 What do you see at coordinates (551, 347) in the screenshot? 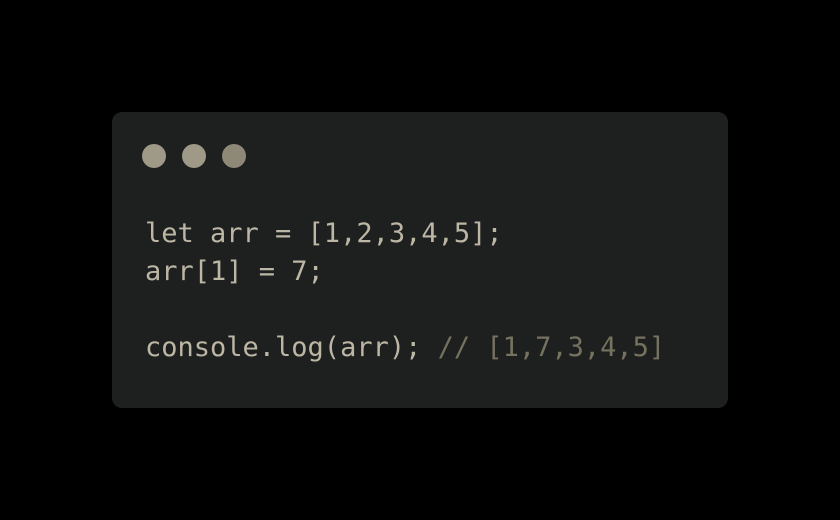
I see `code-comment: // [1,7,3,4,5]` at bounding box center [551, 347].